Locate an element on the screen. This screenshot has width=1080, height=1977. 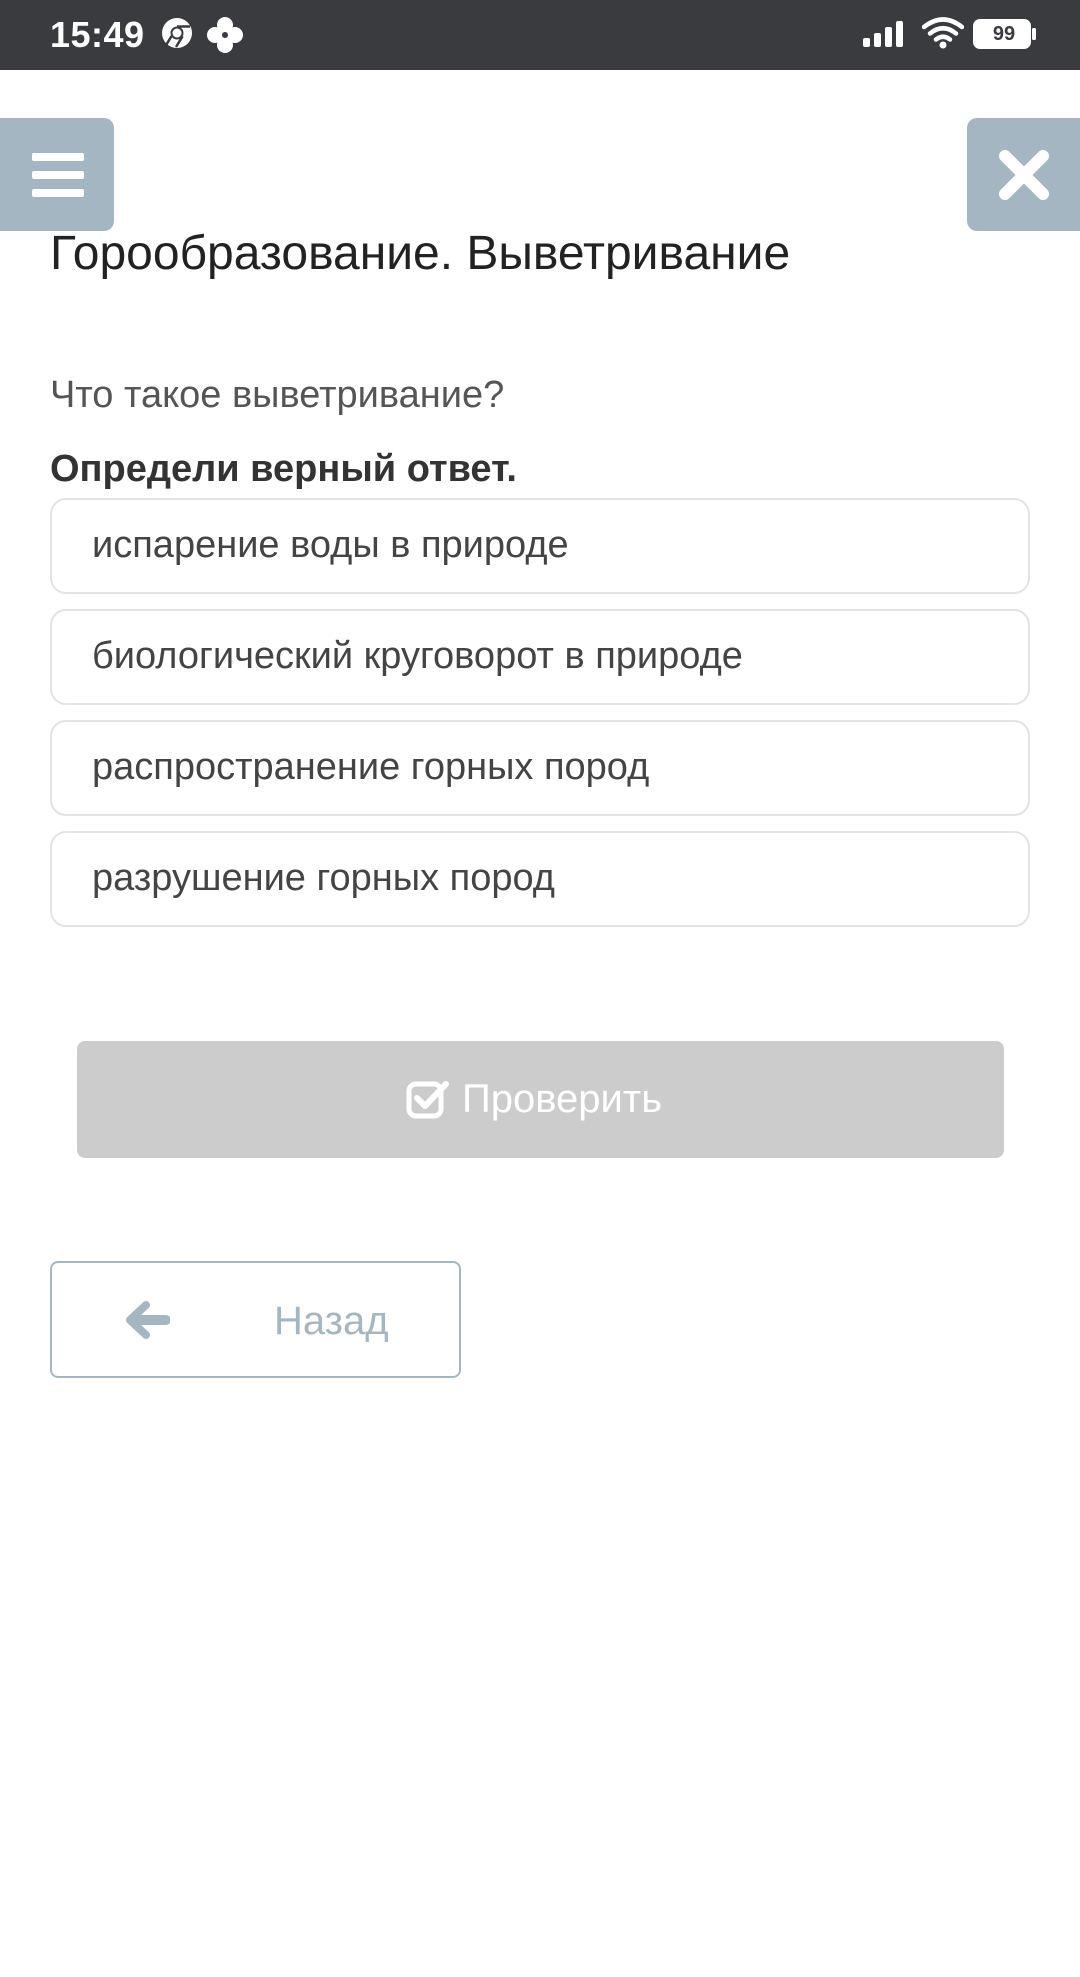
check-button-label: Проверить is located at coordinates (562, 1099).